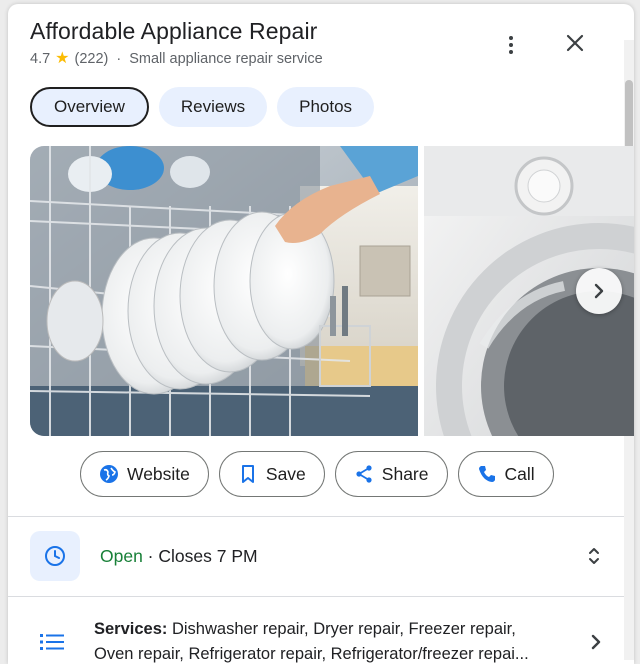 The height and width of the screenshot is (664, 640). Describe the element at coordinates (511, 38) in the screenshot. I see `more-vert-icon` at that location.